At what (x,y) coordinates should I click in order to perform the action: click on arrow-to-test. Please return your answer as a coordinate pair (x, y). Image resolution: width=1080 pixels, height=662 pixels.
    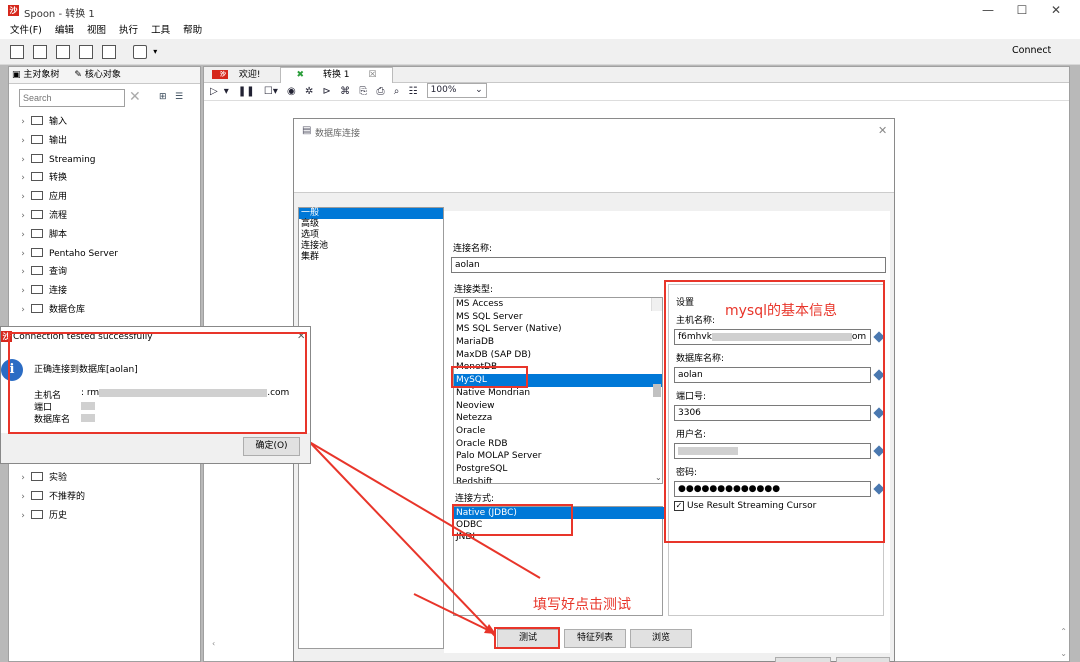
    Looking at the image, I should click on (453, 613).